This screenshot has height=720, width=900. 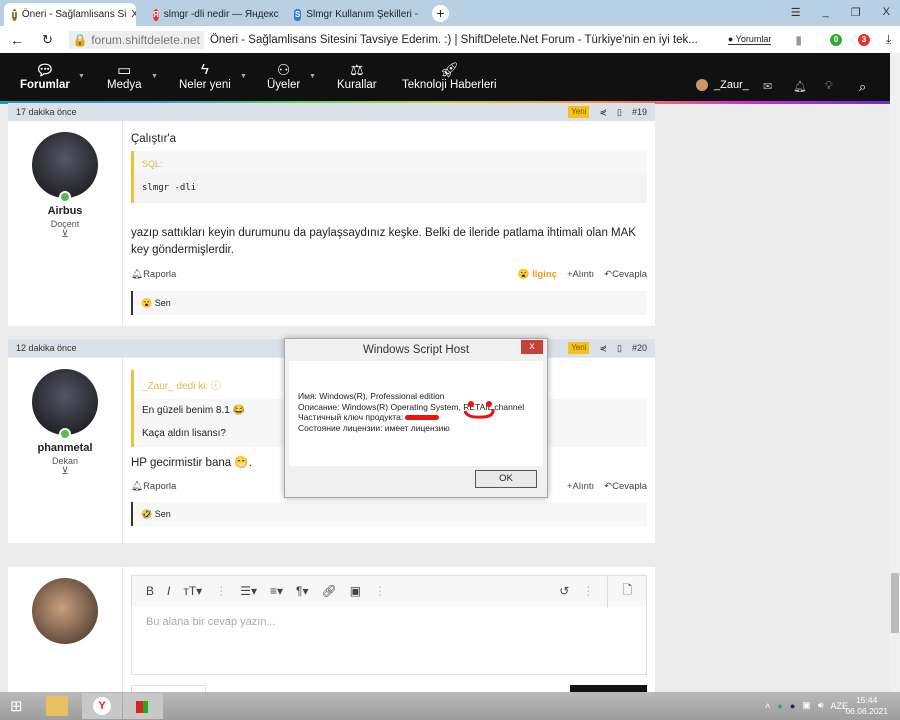 I want to click on nav-uyeler: ⚇ Üyeler, so click(x=283, y=76).